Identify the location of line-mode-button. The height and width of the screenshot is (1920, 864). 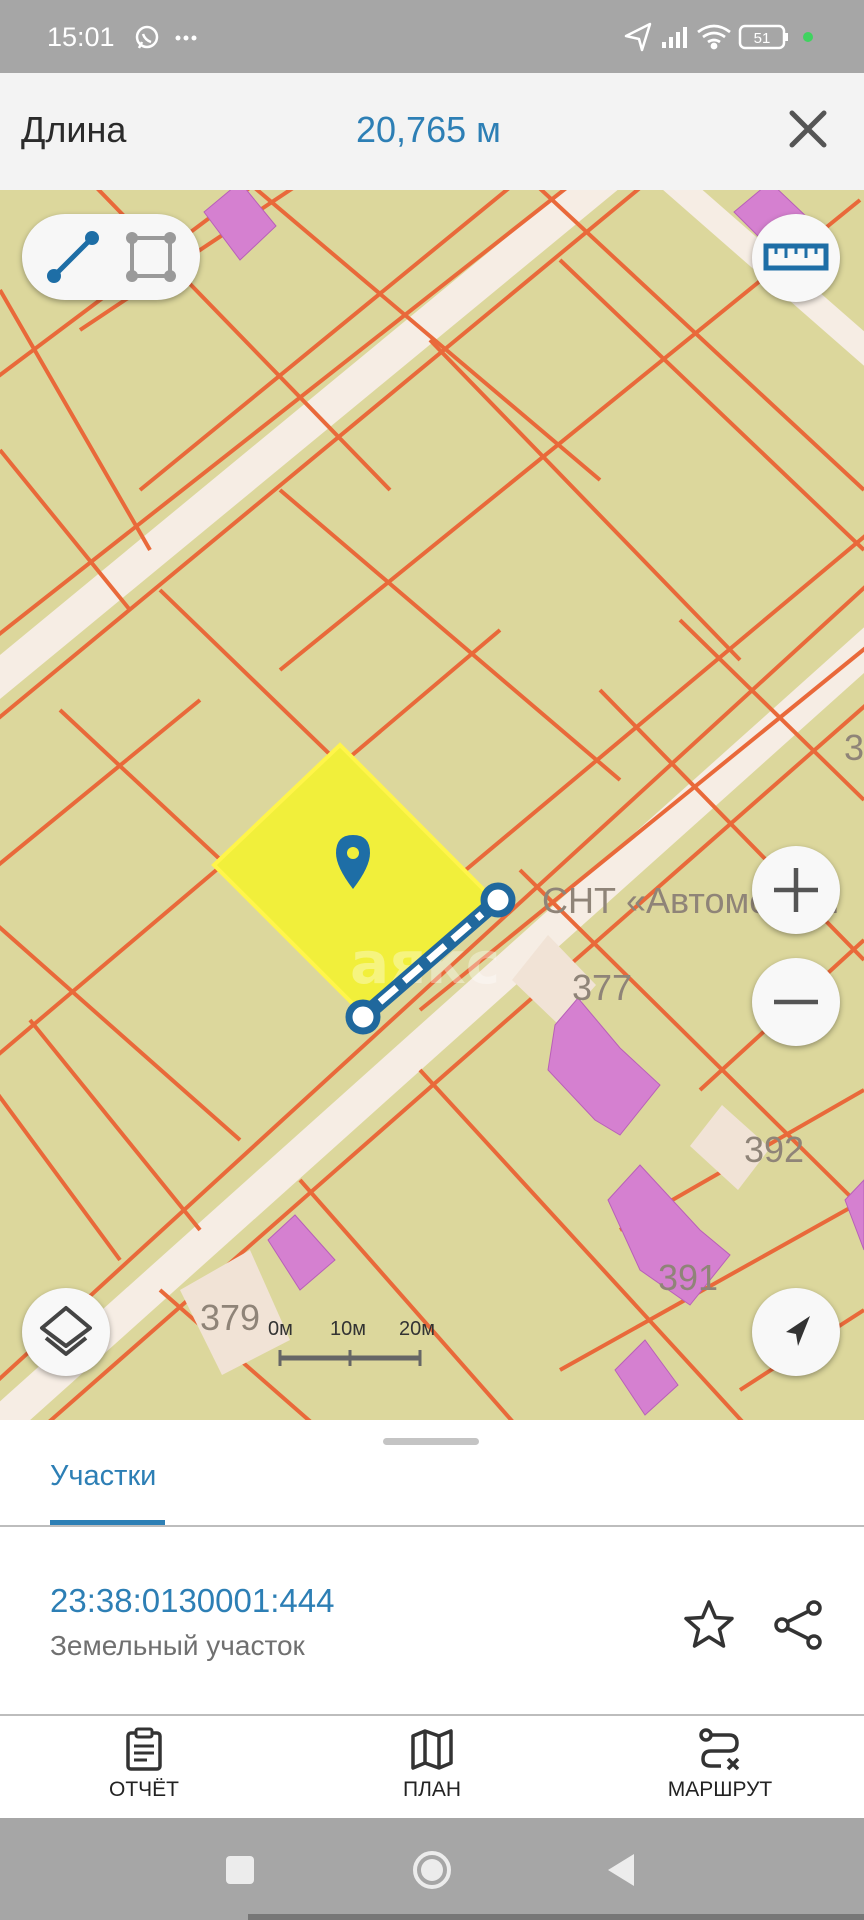
(73, 257).